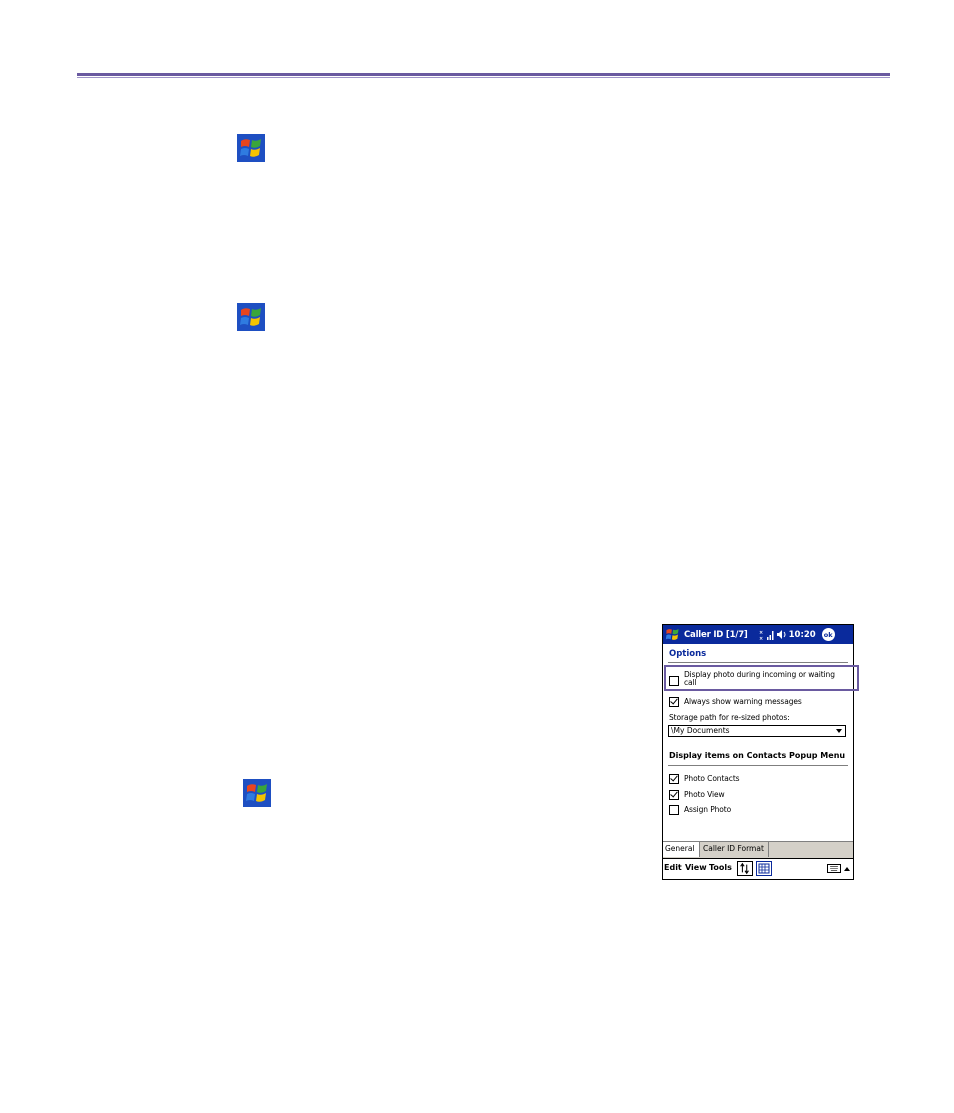 This screenshot has width=954, height=1113. What do you see at coordinates (761, 678) in the screenshot?
I see `highlight-box` at bounding box center [761, 678].